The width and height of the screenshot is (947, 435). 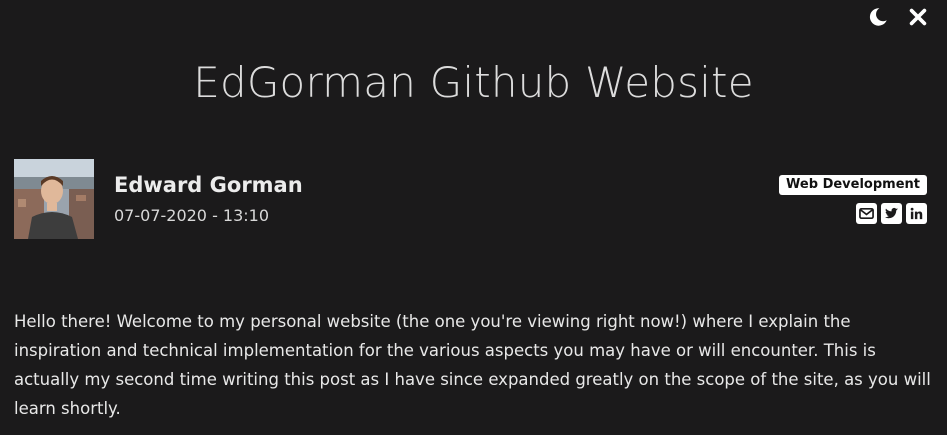 I want to click on twitter-glyph, so click(x=891, y=213).